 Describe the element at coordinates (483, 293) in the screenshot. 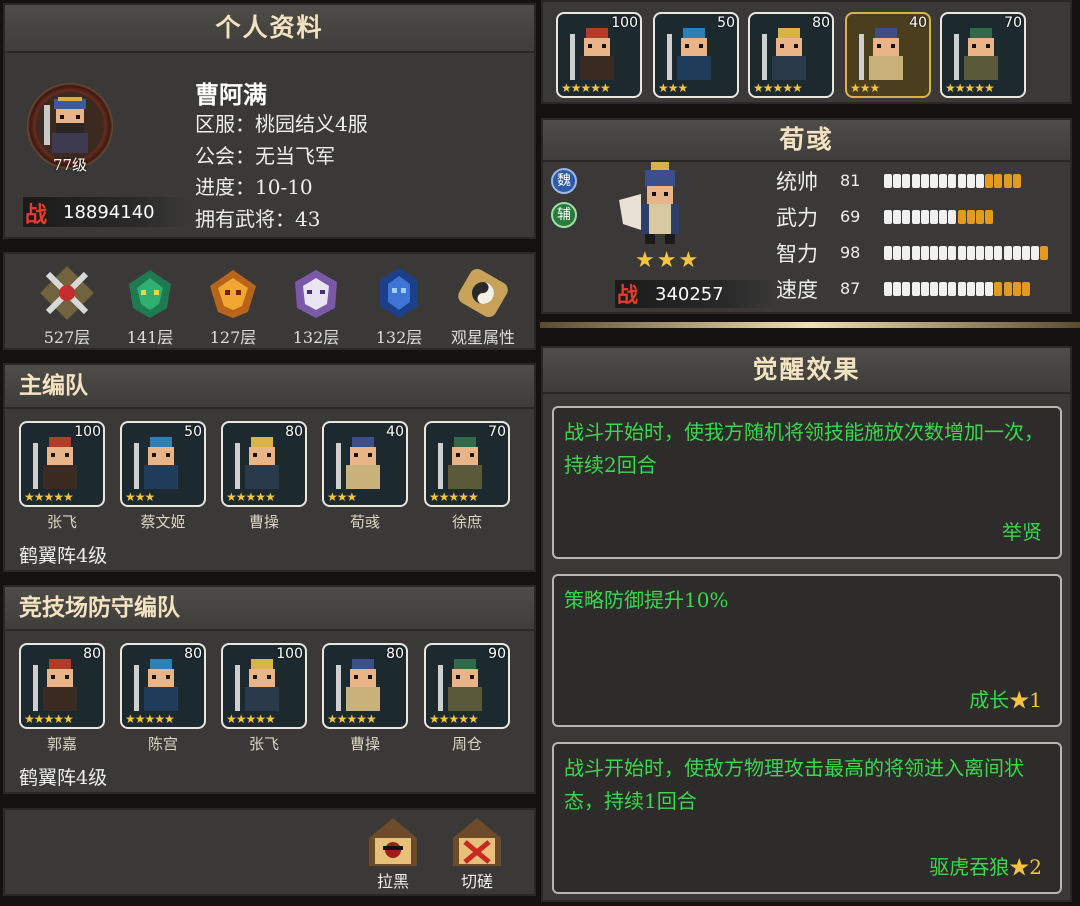

I see `taiji-scroll-icon` at that location.